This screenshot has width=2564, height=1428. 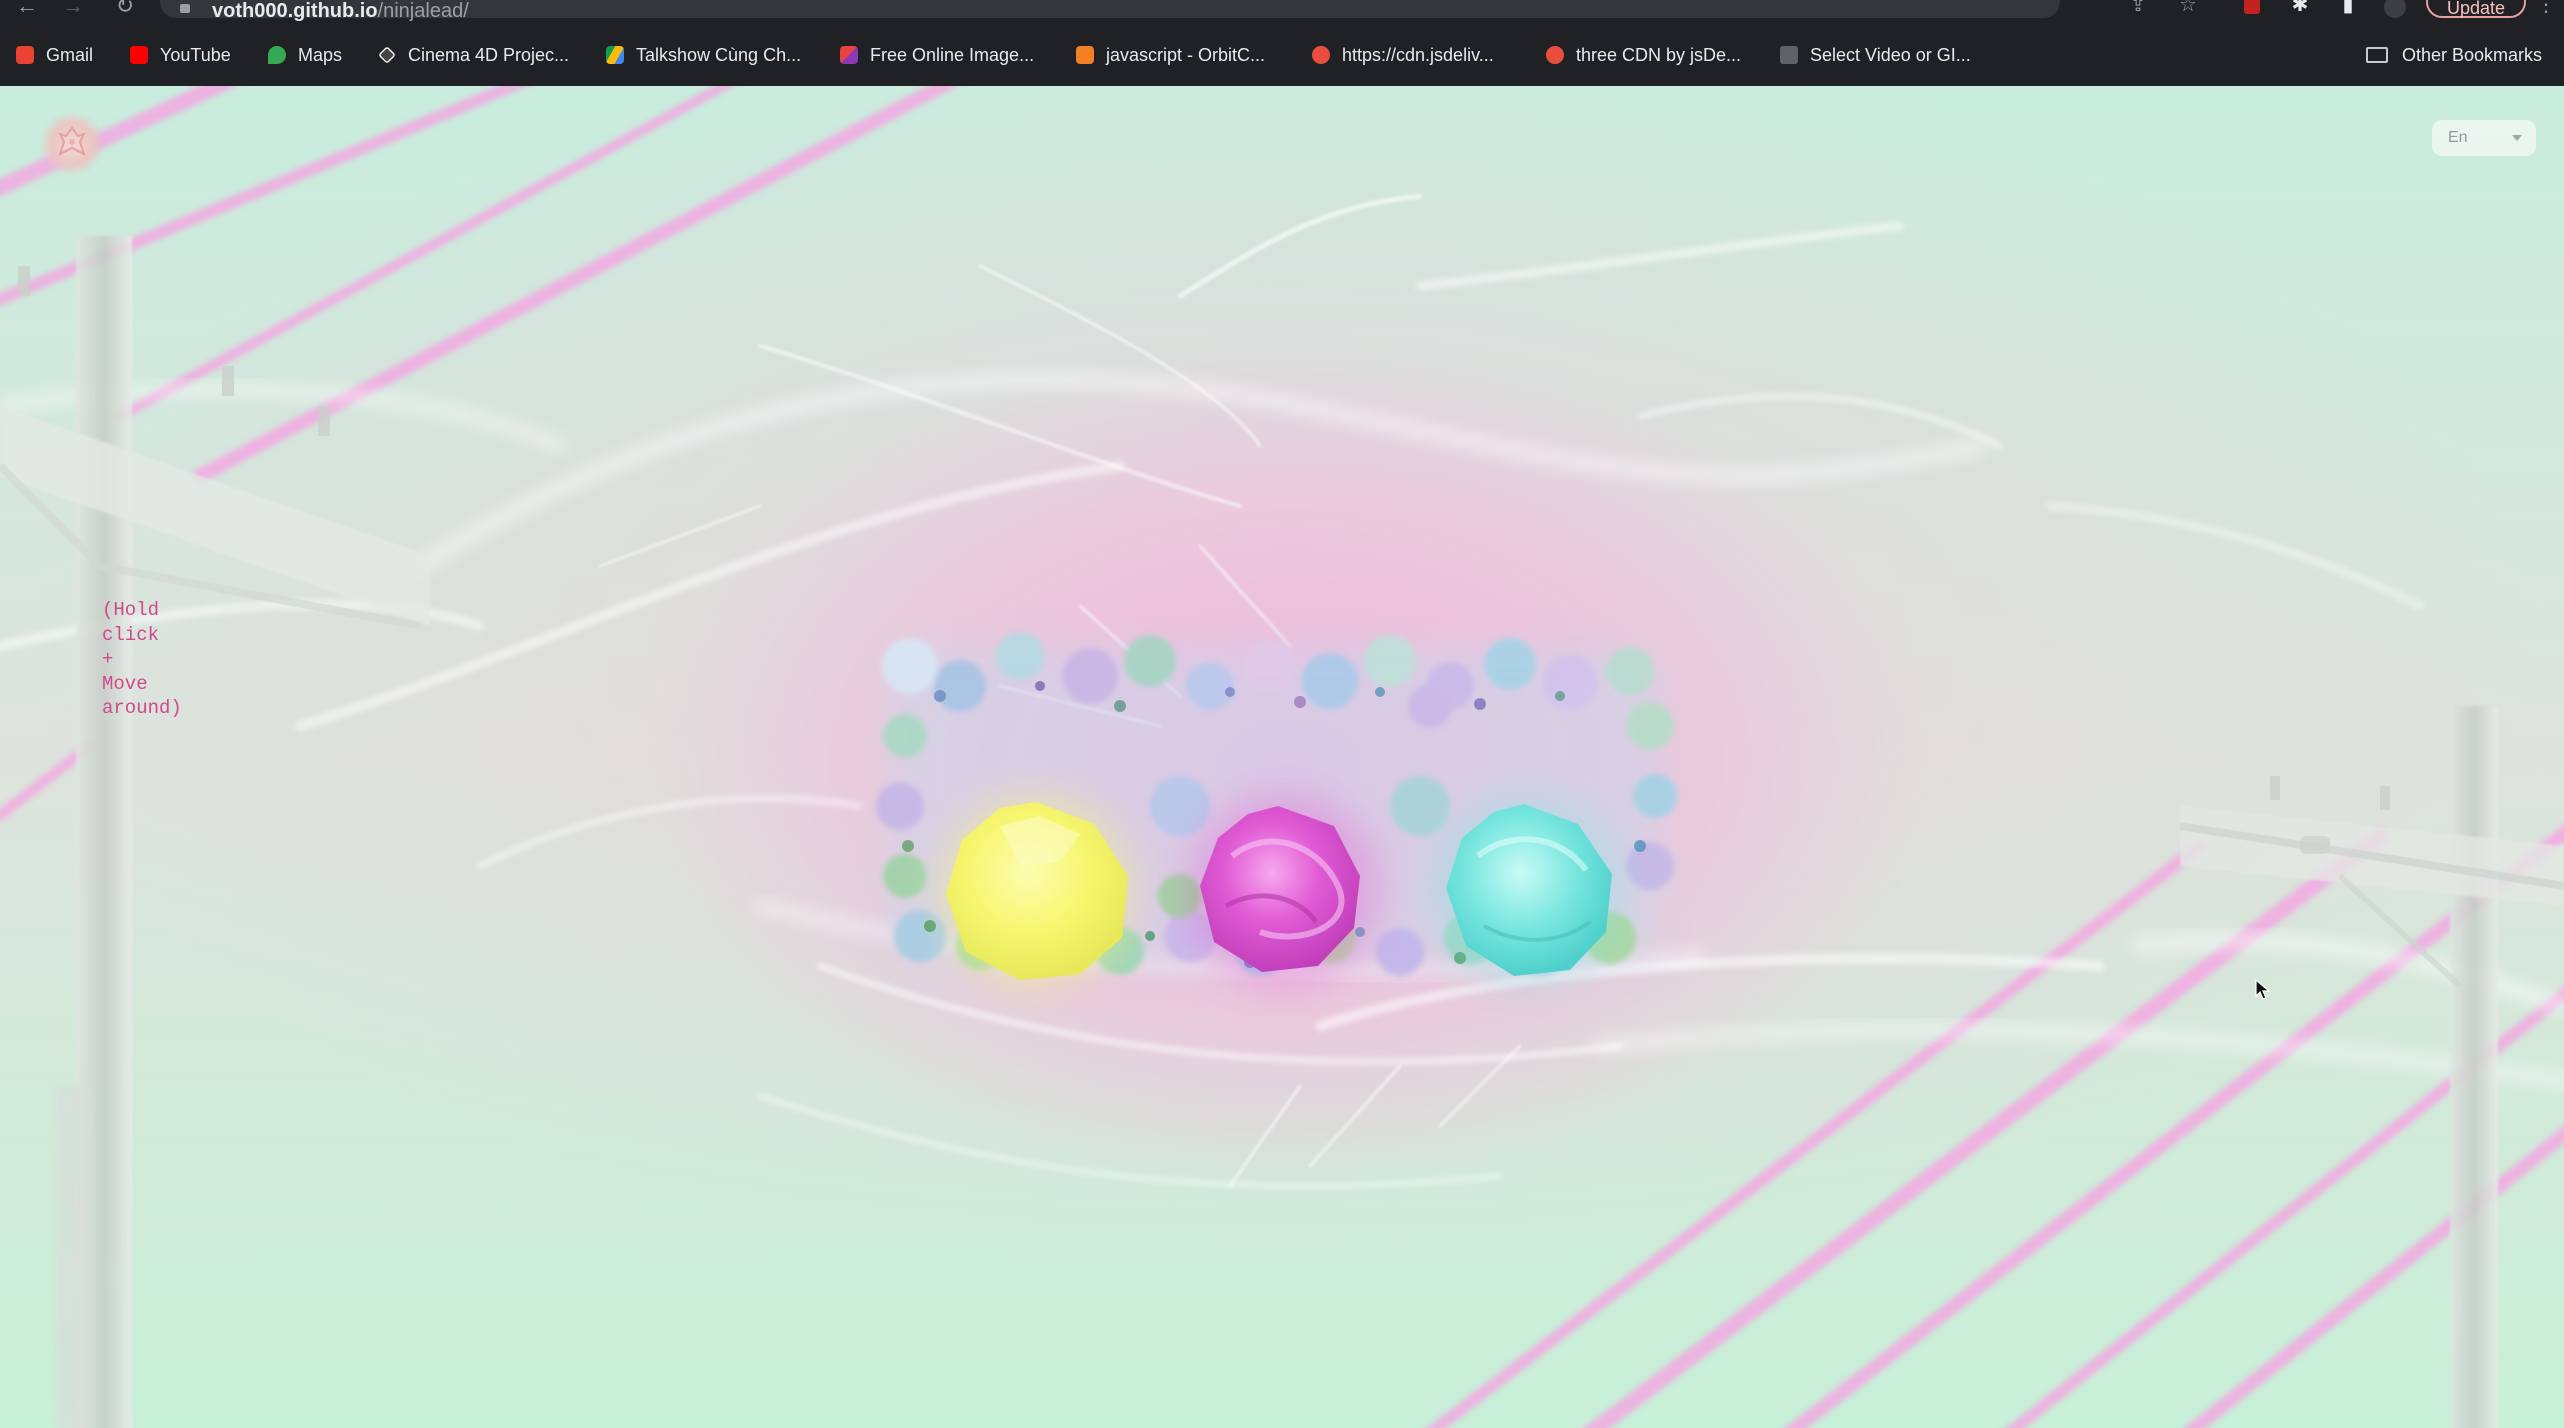 I want to click on address-bar: voth000.github.io/ninjalead/, so click(x=1110, y=11).